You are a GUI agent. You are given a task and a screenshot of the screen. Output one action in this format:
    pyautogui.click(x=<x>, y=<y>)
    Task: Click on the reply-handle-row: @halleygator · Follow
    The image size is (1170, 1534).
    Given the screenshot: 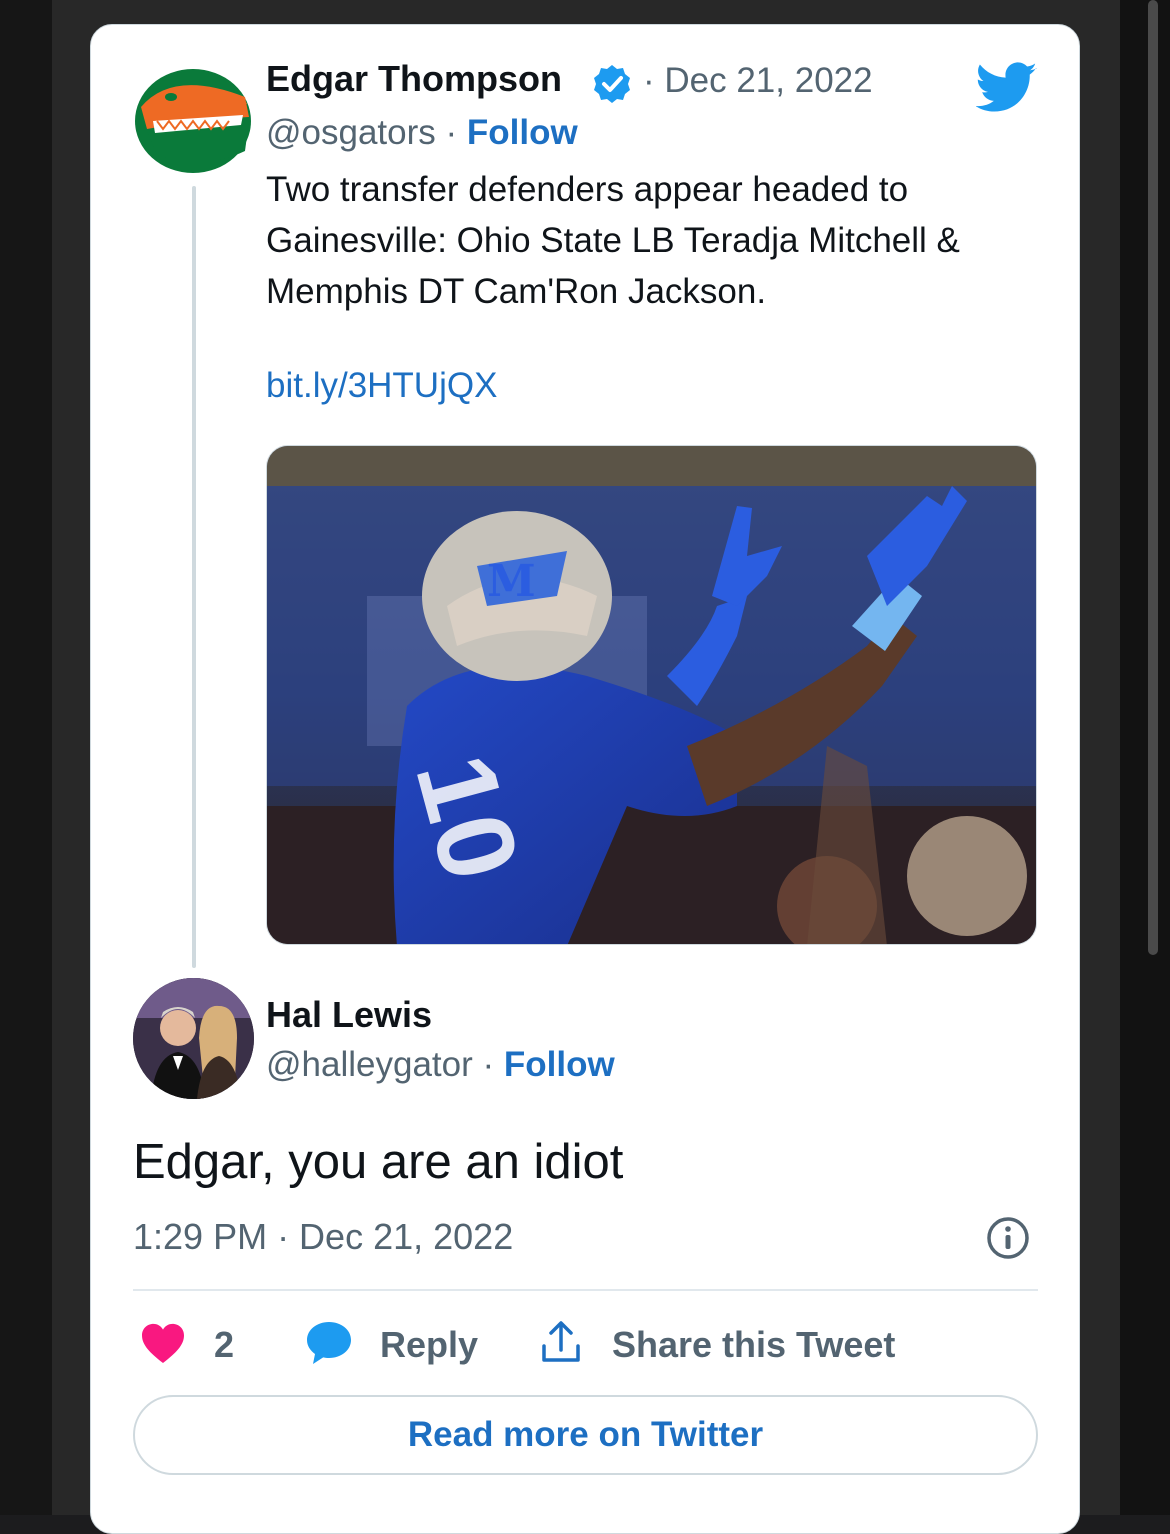 What is the action you would take?
    pyautogui.click(x=440, y=1065)
    